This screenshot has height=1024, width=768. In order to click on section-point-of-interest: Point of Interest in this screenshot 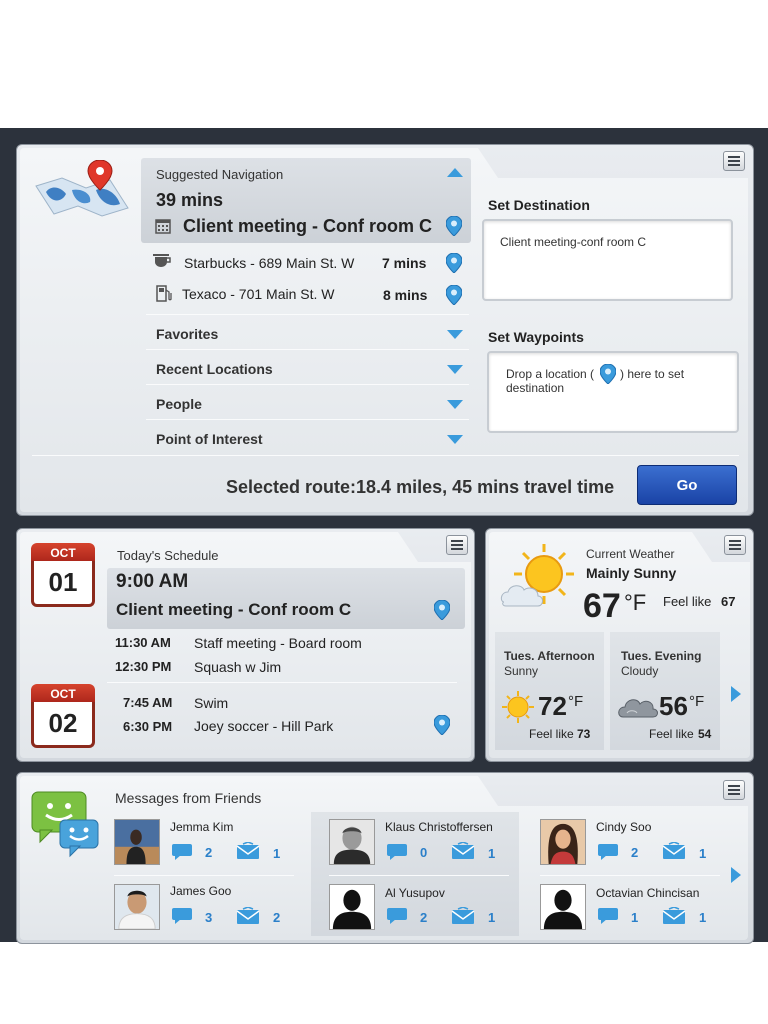, I will do `click(209, 439)`.